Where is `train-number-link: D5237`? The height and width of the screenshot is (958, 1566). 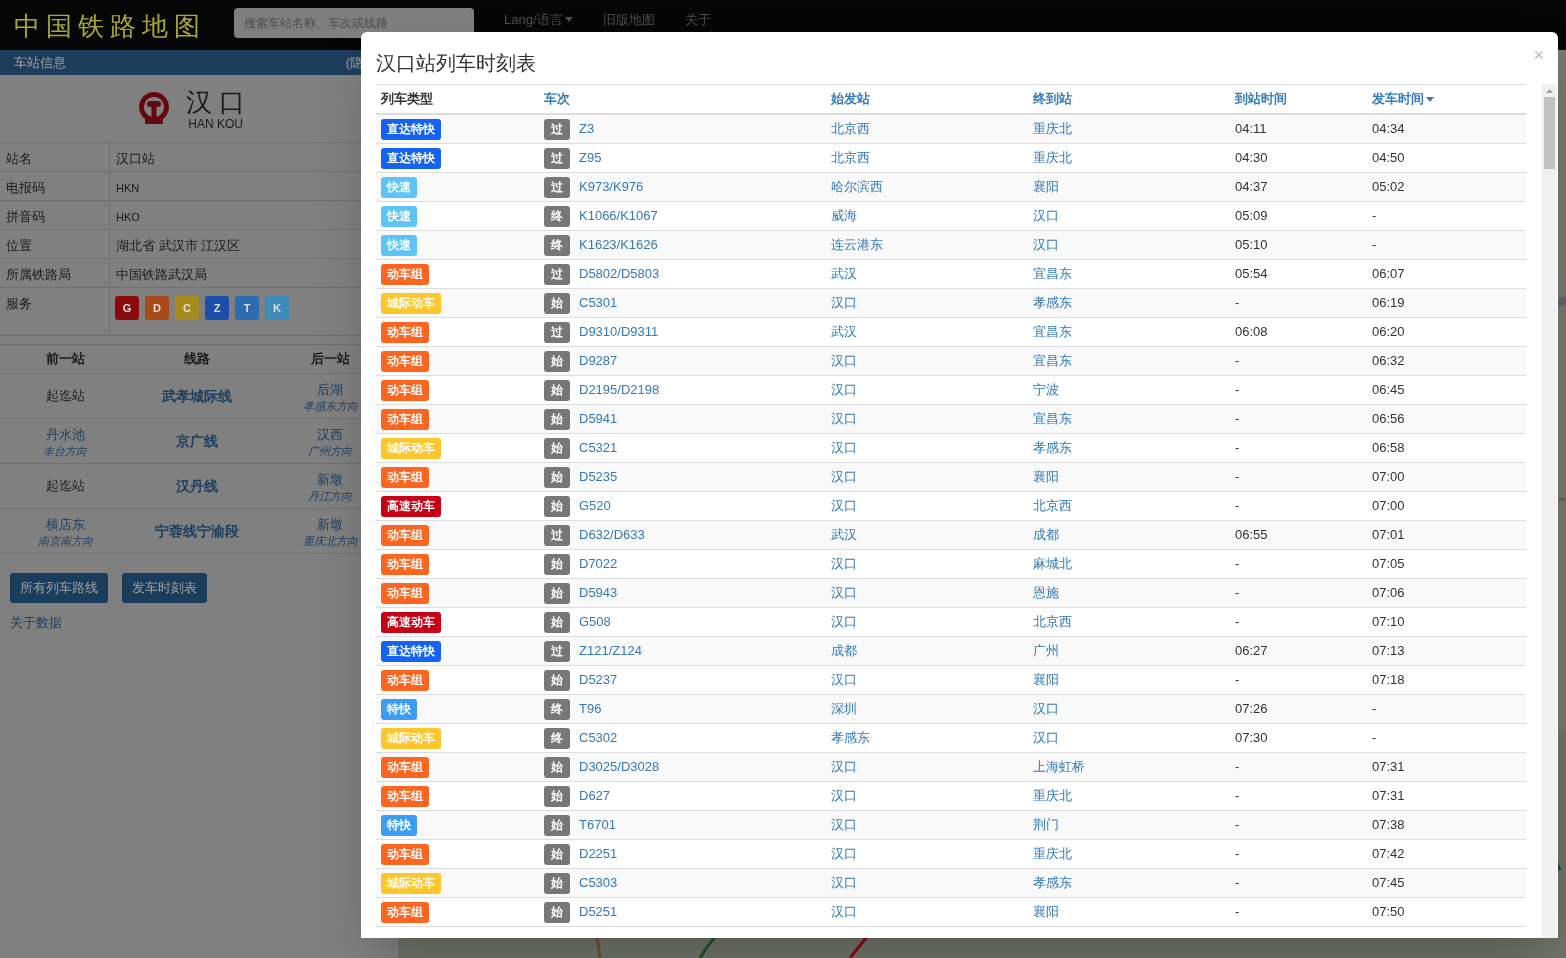
train-number-link: D5237 is located at coordinates (598, 680).